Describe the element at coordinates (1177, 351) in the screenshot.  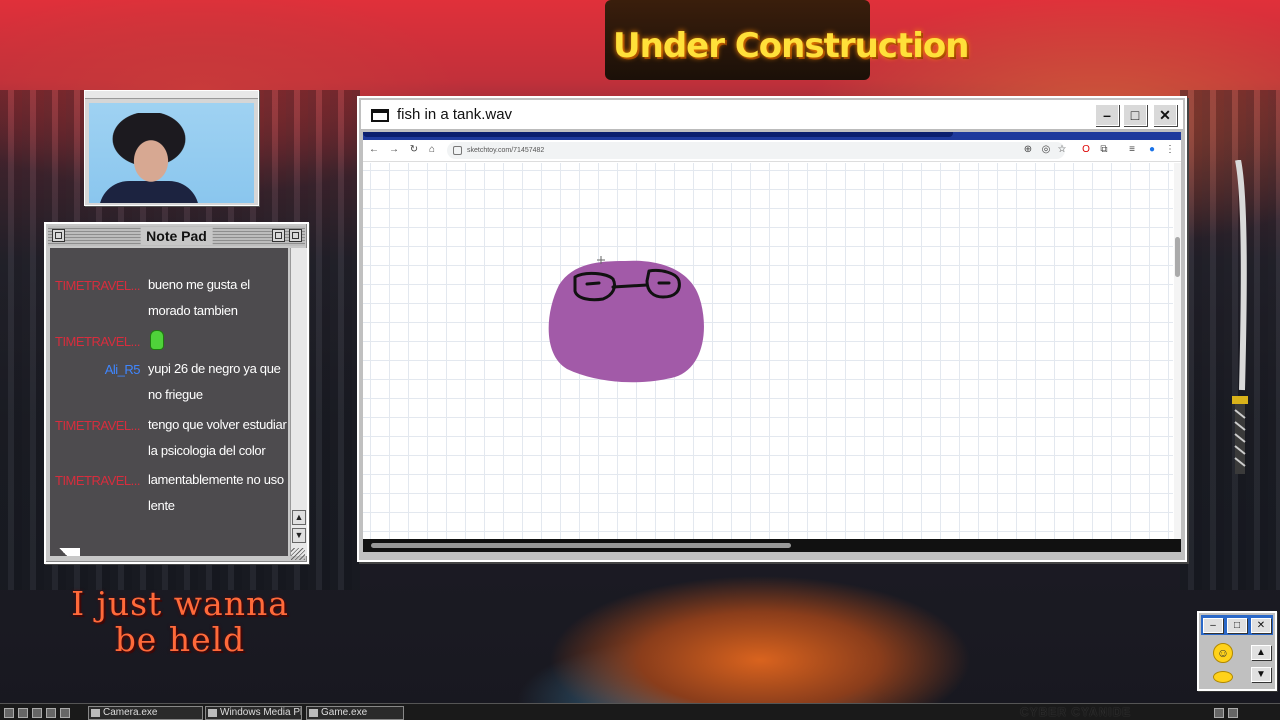
I see `vertical-scrollbar` at that location.